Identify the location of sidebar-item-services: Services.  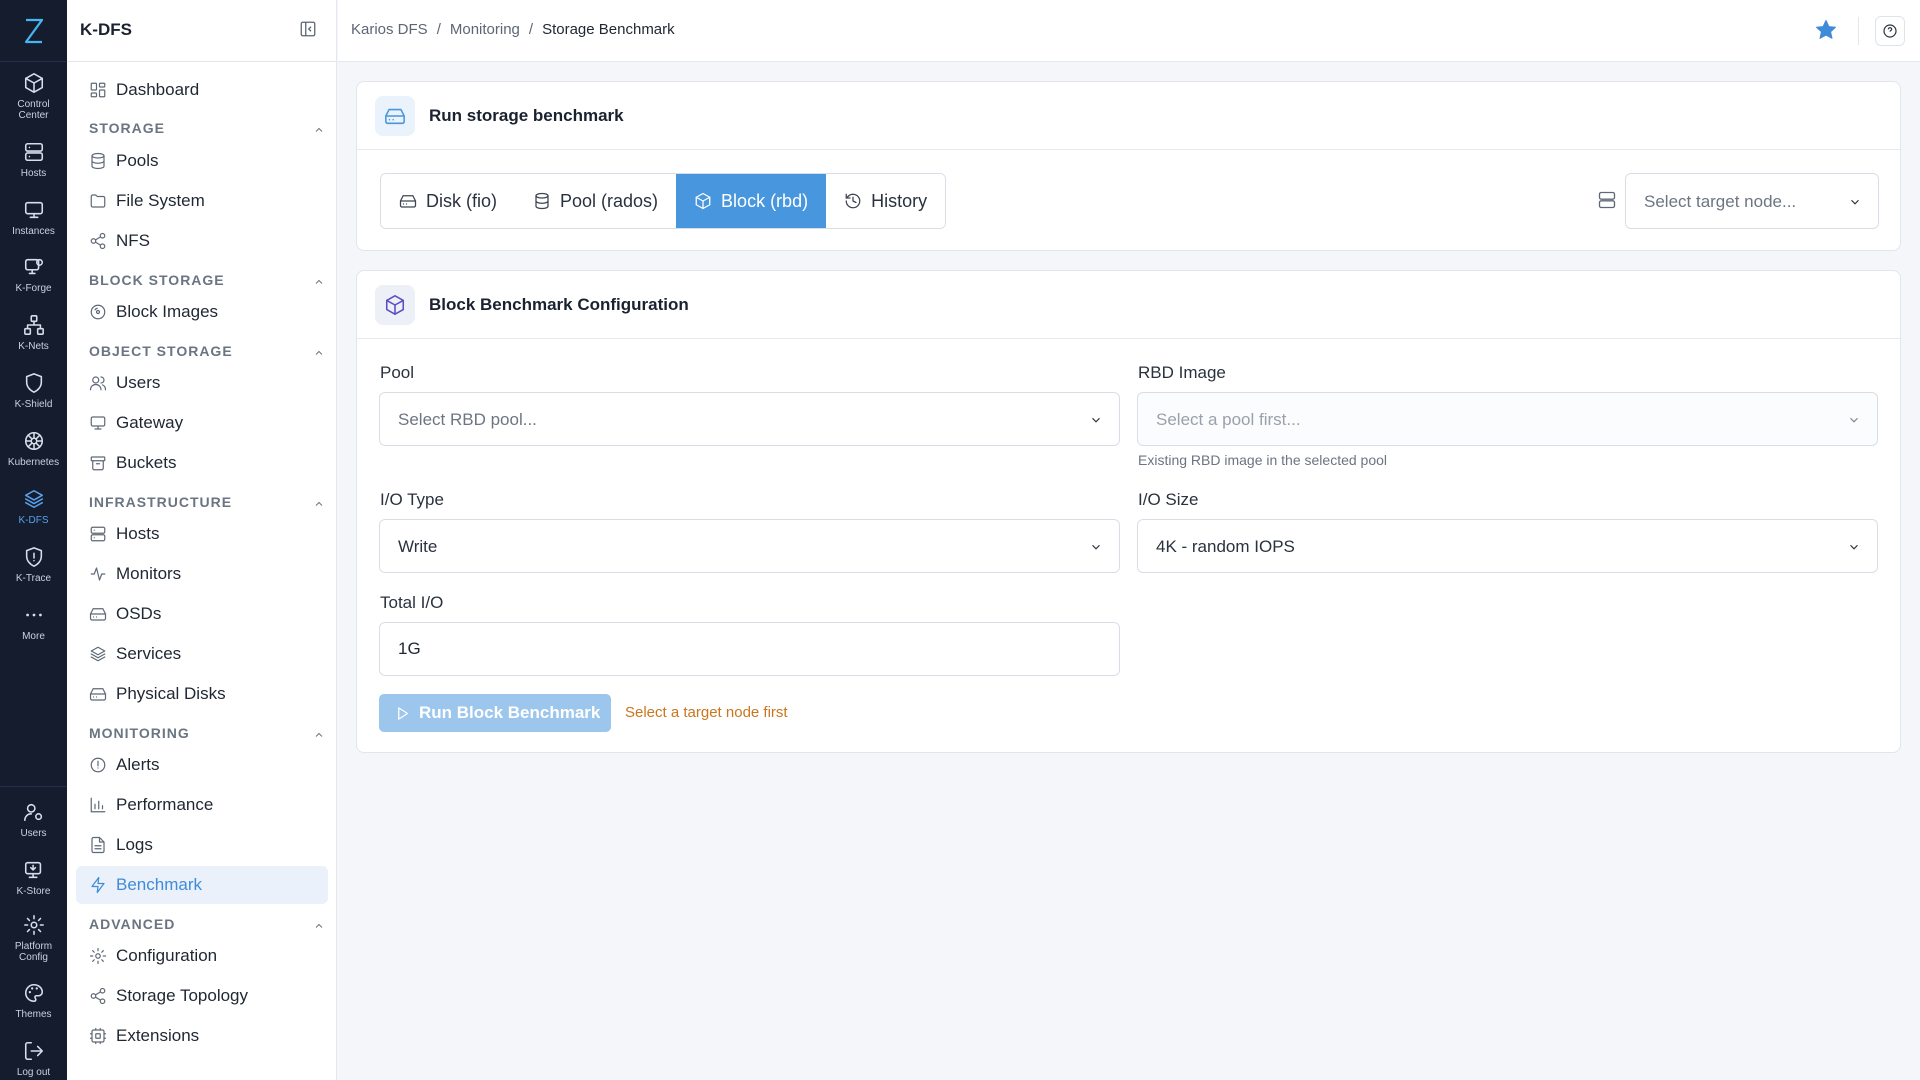
(202, 654).